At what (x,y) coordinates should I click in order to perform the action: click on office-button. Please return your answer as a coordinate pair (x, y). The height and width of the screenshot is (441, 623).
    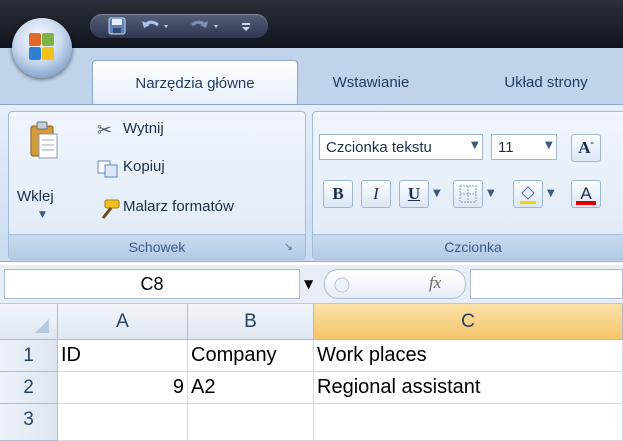
    Looking at the image, I should click on (42, 48).